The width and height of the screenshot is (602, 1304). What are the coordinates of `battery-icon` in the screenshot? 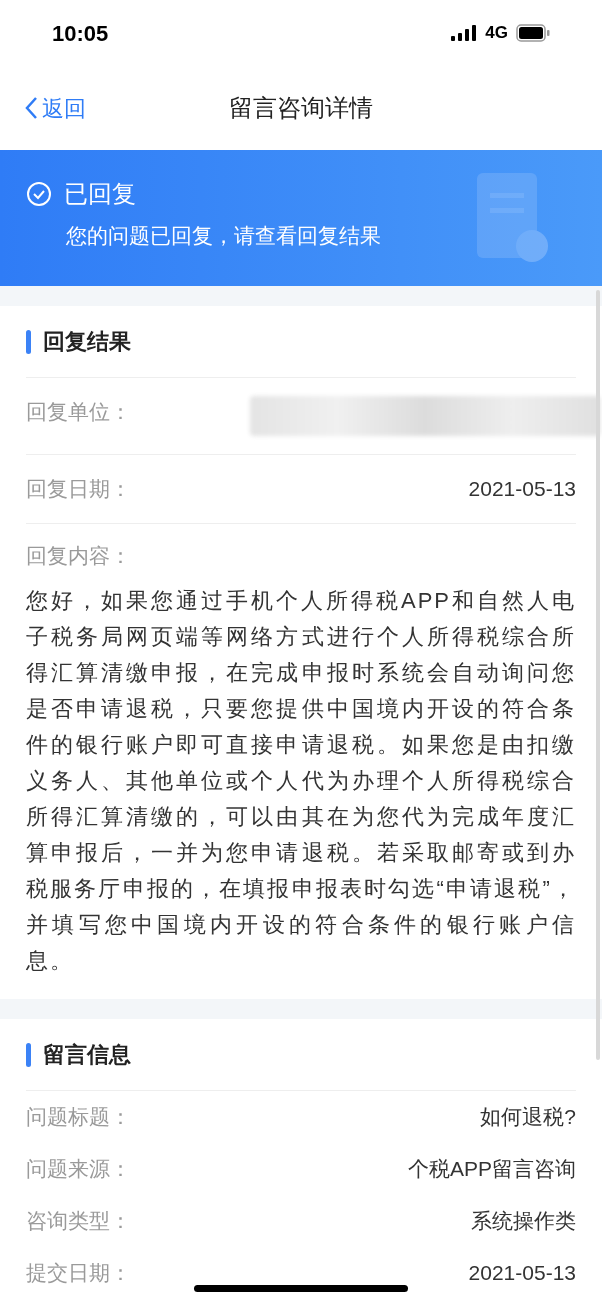 It's located at (533, 33).